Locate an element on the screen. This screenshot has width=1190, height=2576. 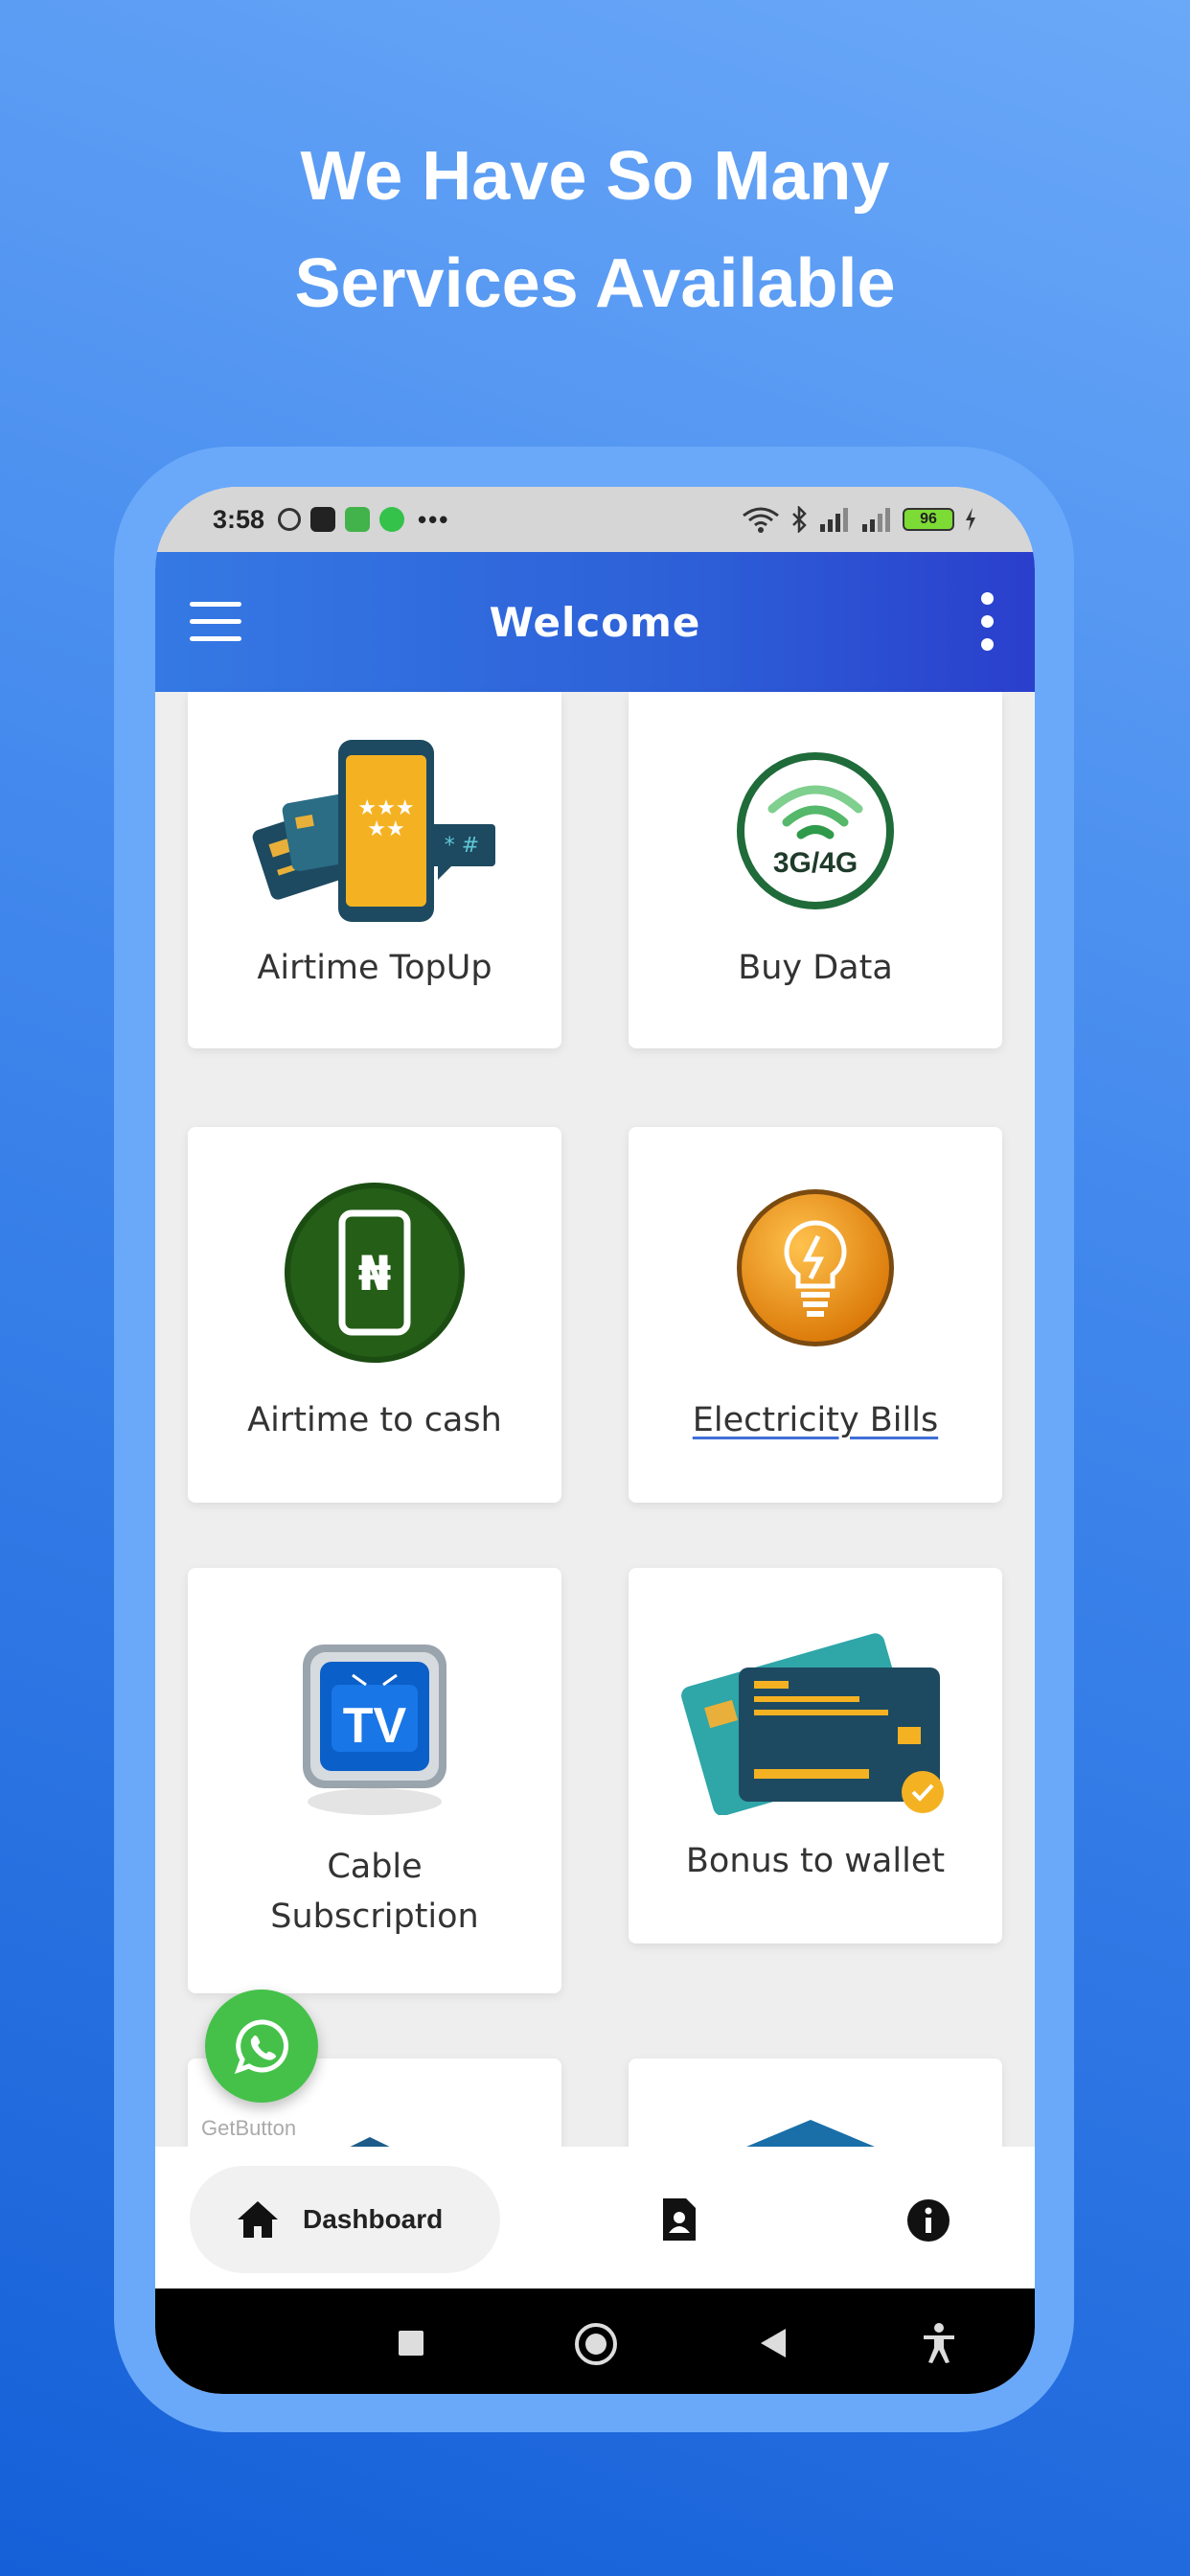
charging-icon is located at coordinates (971, 519).